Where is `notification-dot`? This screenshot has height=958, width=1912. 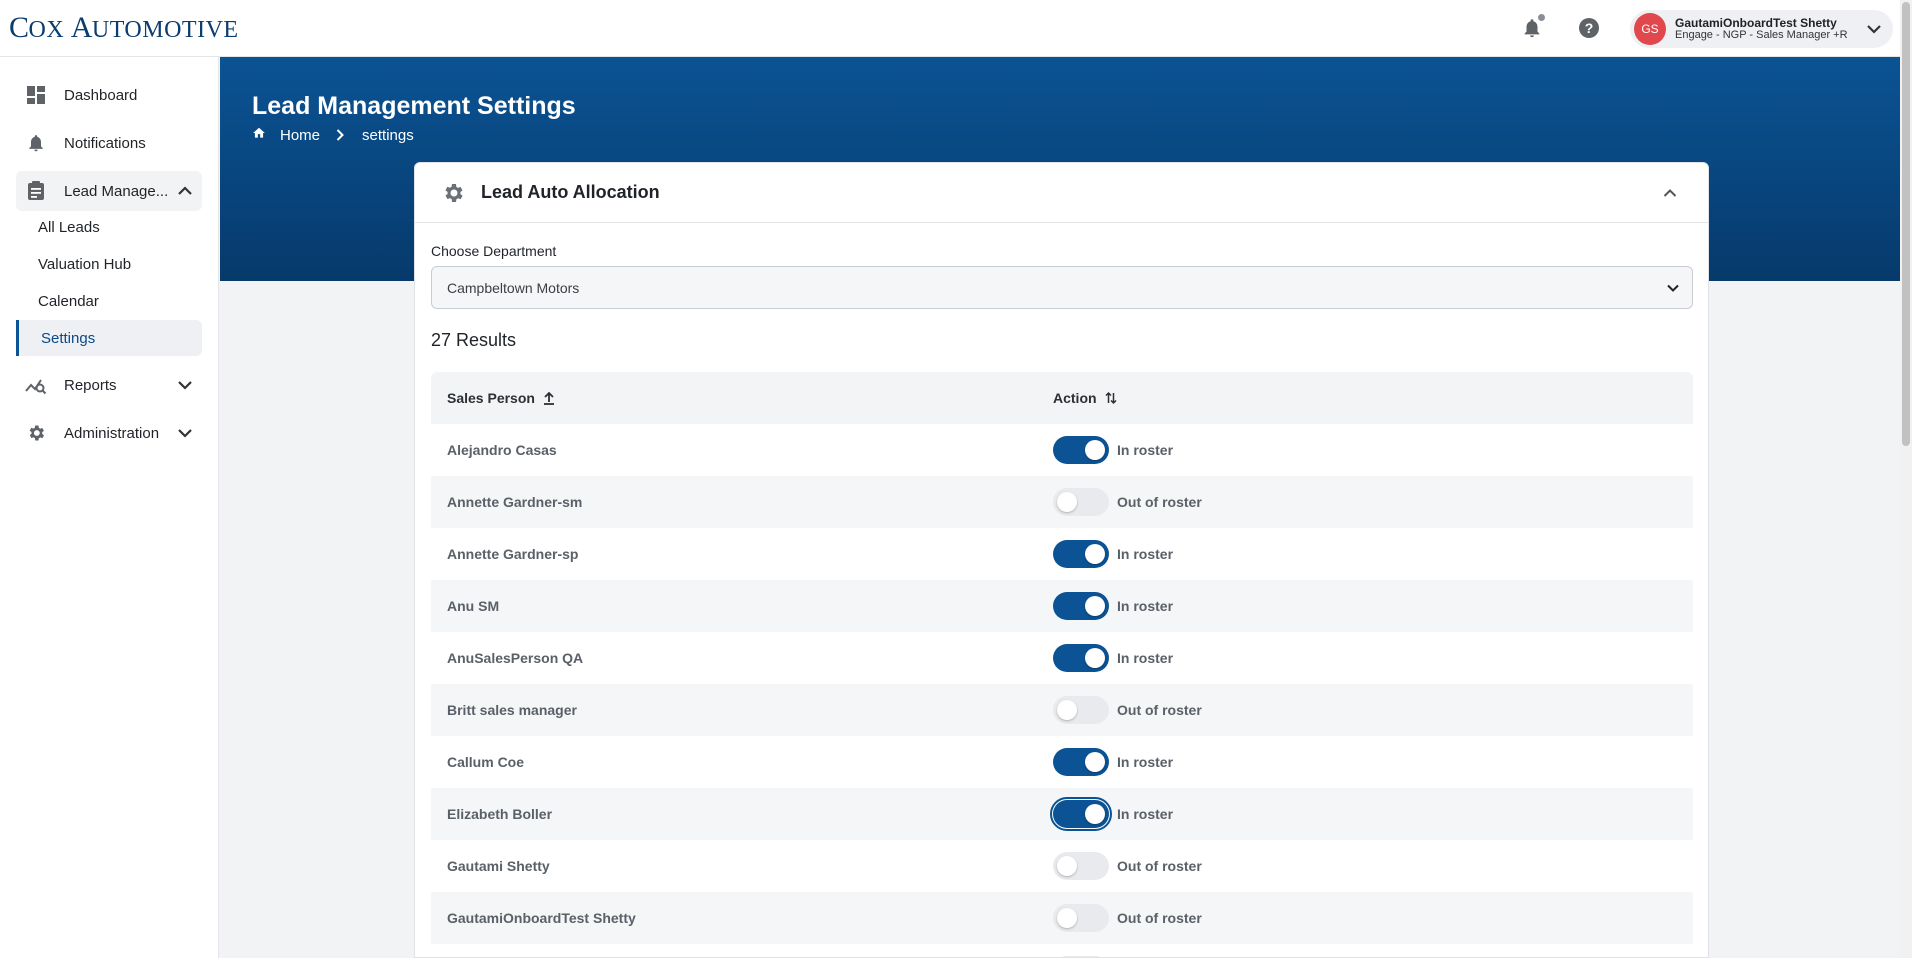 notification-dot is located at coordinates (1541, 17).